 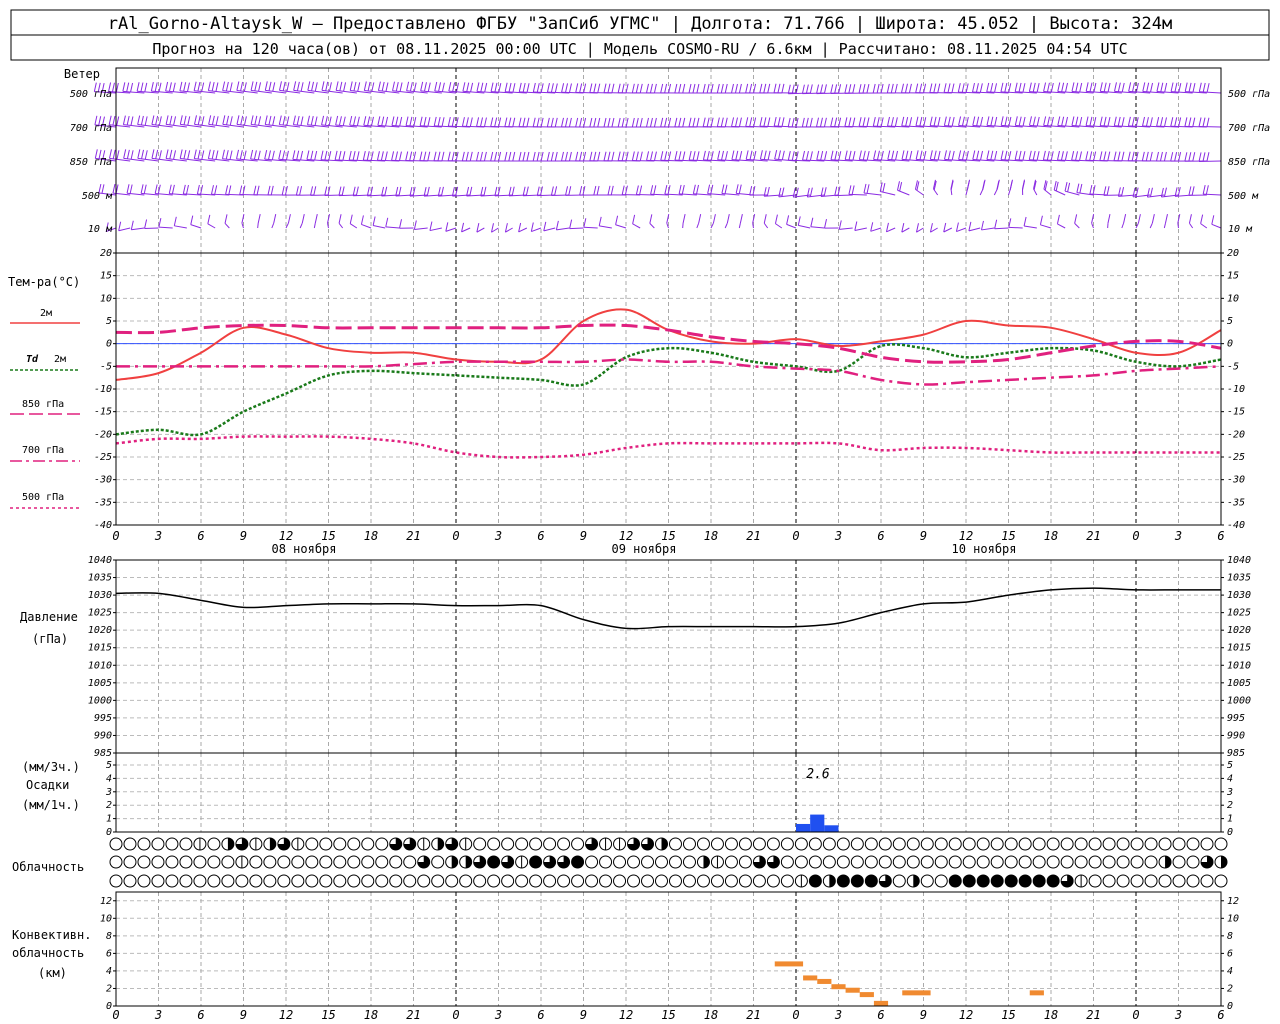 I want to click on temp-ytick-right: 5, so click(x=1230, y=321).